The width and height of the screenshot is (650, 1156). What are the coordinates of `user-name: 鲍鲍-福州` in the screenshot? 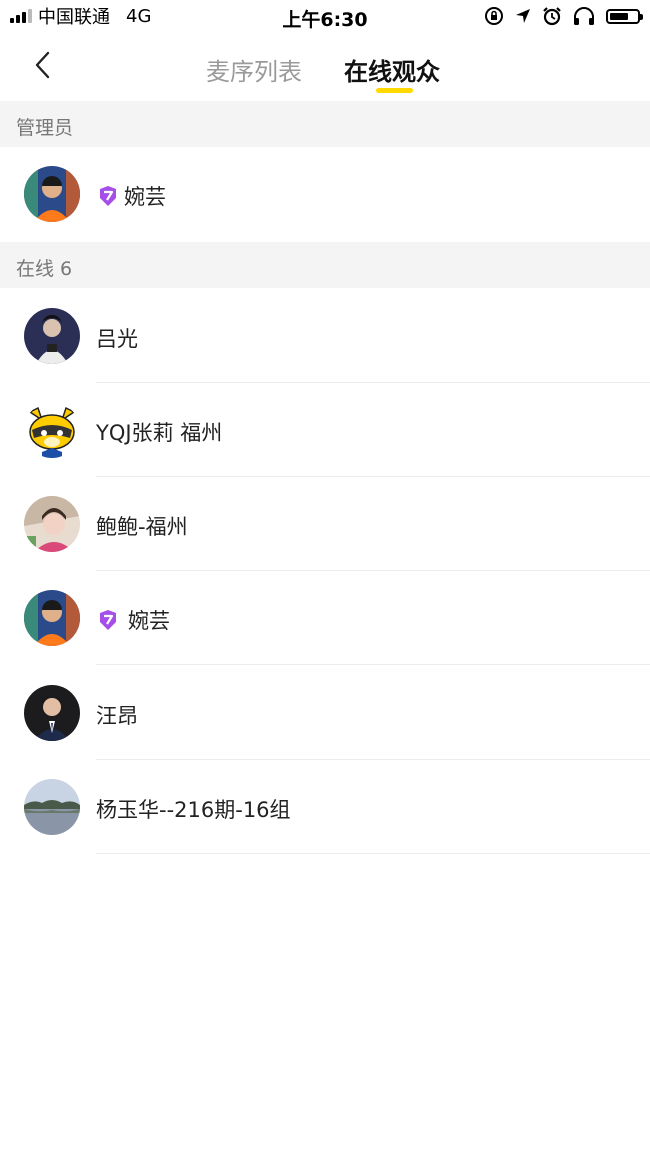 It's located at (142, 526).